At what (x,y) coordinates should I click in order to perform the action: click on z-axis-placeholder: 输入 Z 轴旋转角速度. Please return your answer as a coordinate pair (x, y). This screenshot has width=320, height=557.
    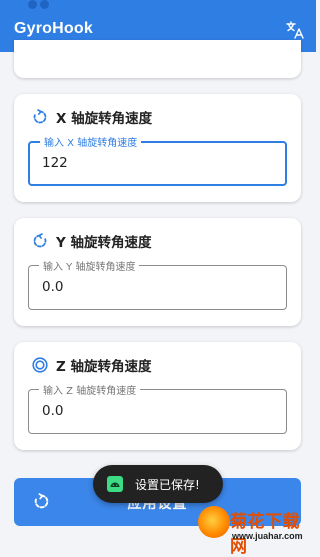
    Looking at the image, I should click on (90, 389).